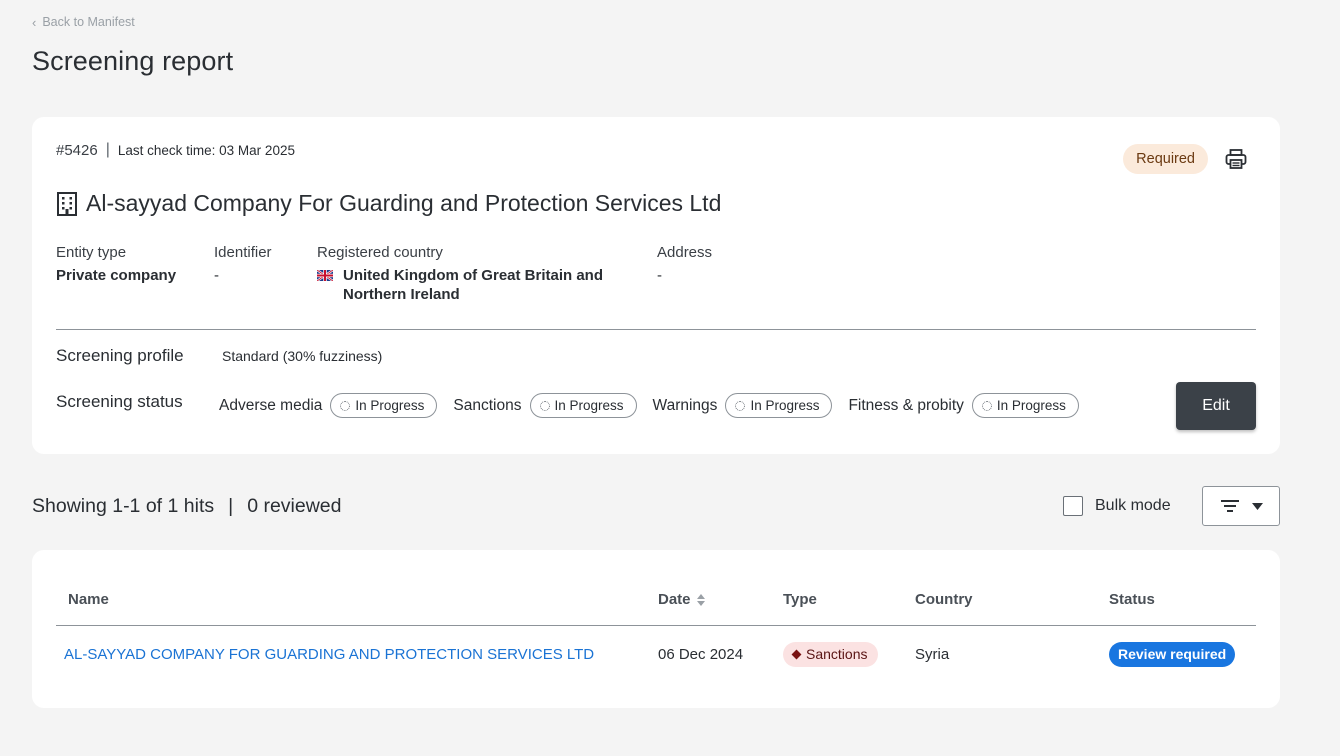 The image size is (1340, 756). Describe the element at coordinates (216, 275) in the screenshot. I see `identifier-value: -` at that location.